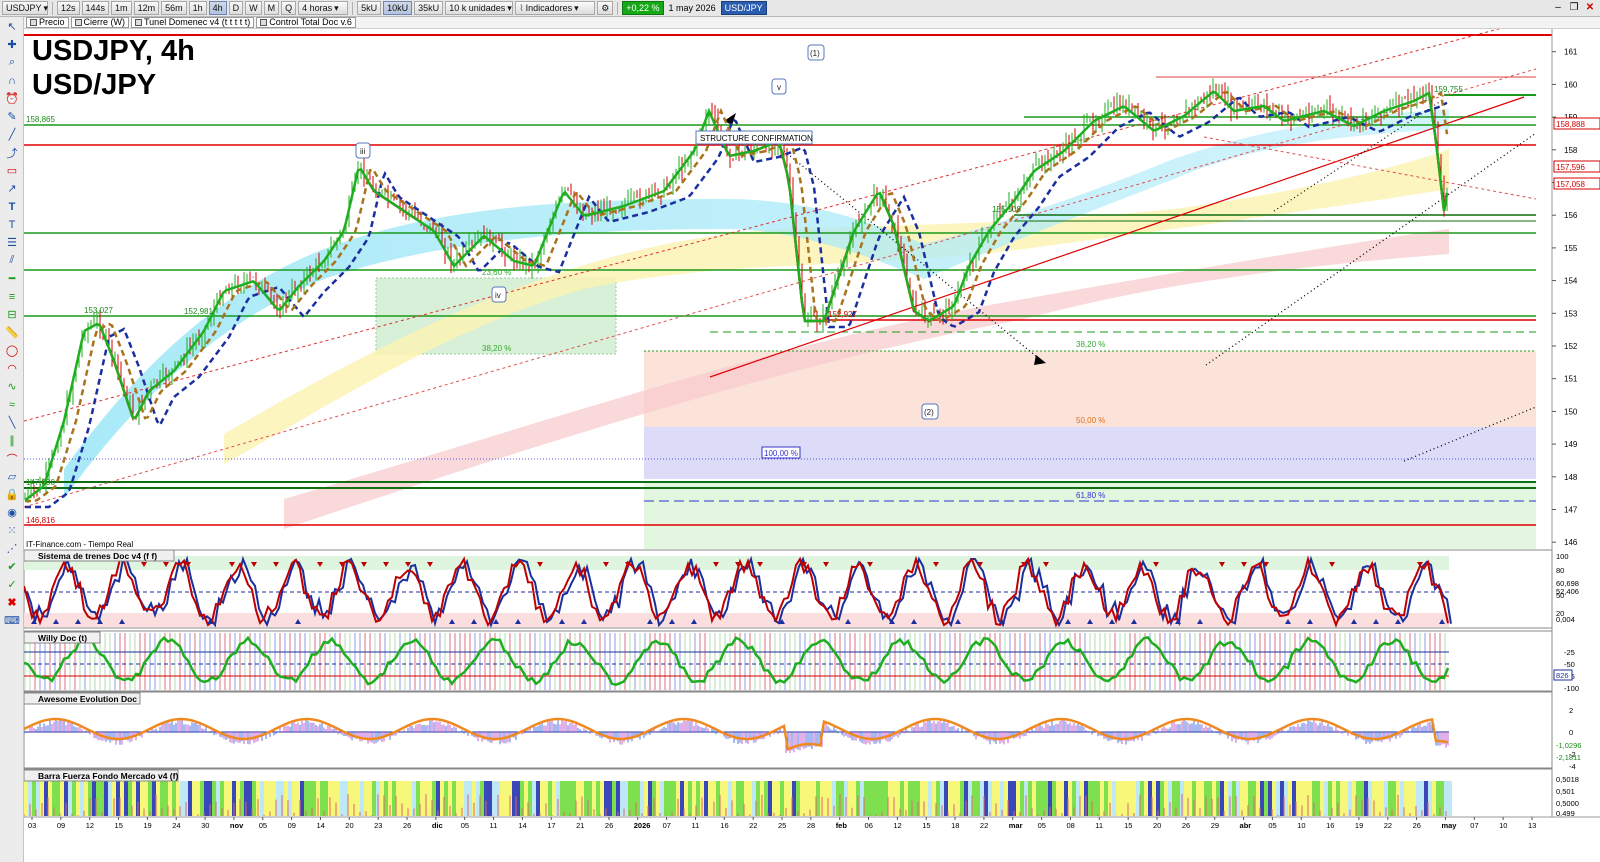 Image resolution: width=1600 pixels, height=862 pixels. Describe the element at coordinates (263, 825) in the screenshot. I see `date-tick-label: 05` at that location.